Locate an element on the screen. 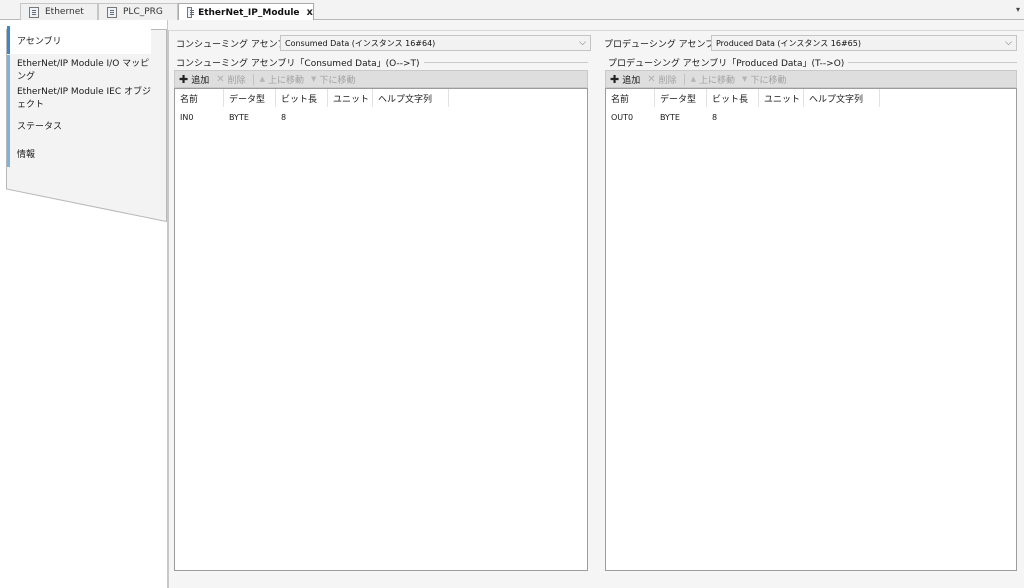 This screenshot has width=1024, height=588. producing-assembly-select: Produced Data (インスタンス 16#65) ⌵ is located at coordinates (864, 43).